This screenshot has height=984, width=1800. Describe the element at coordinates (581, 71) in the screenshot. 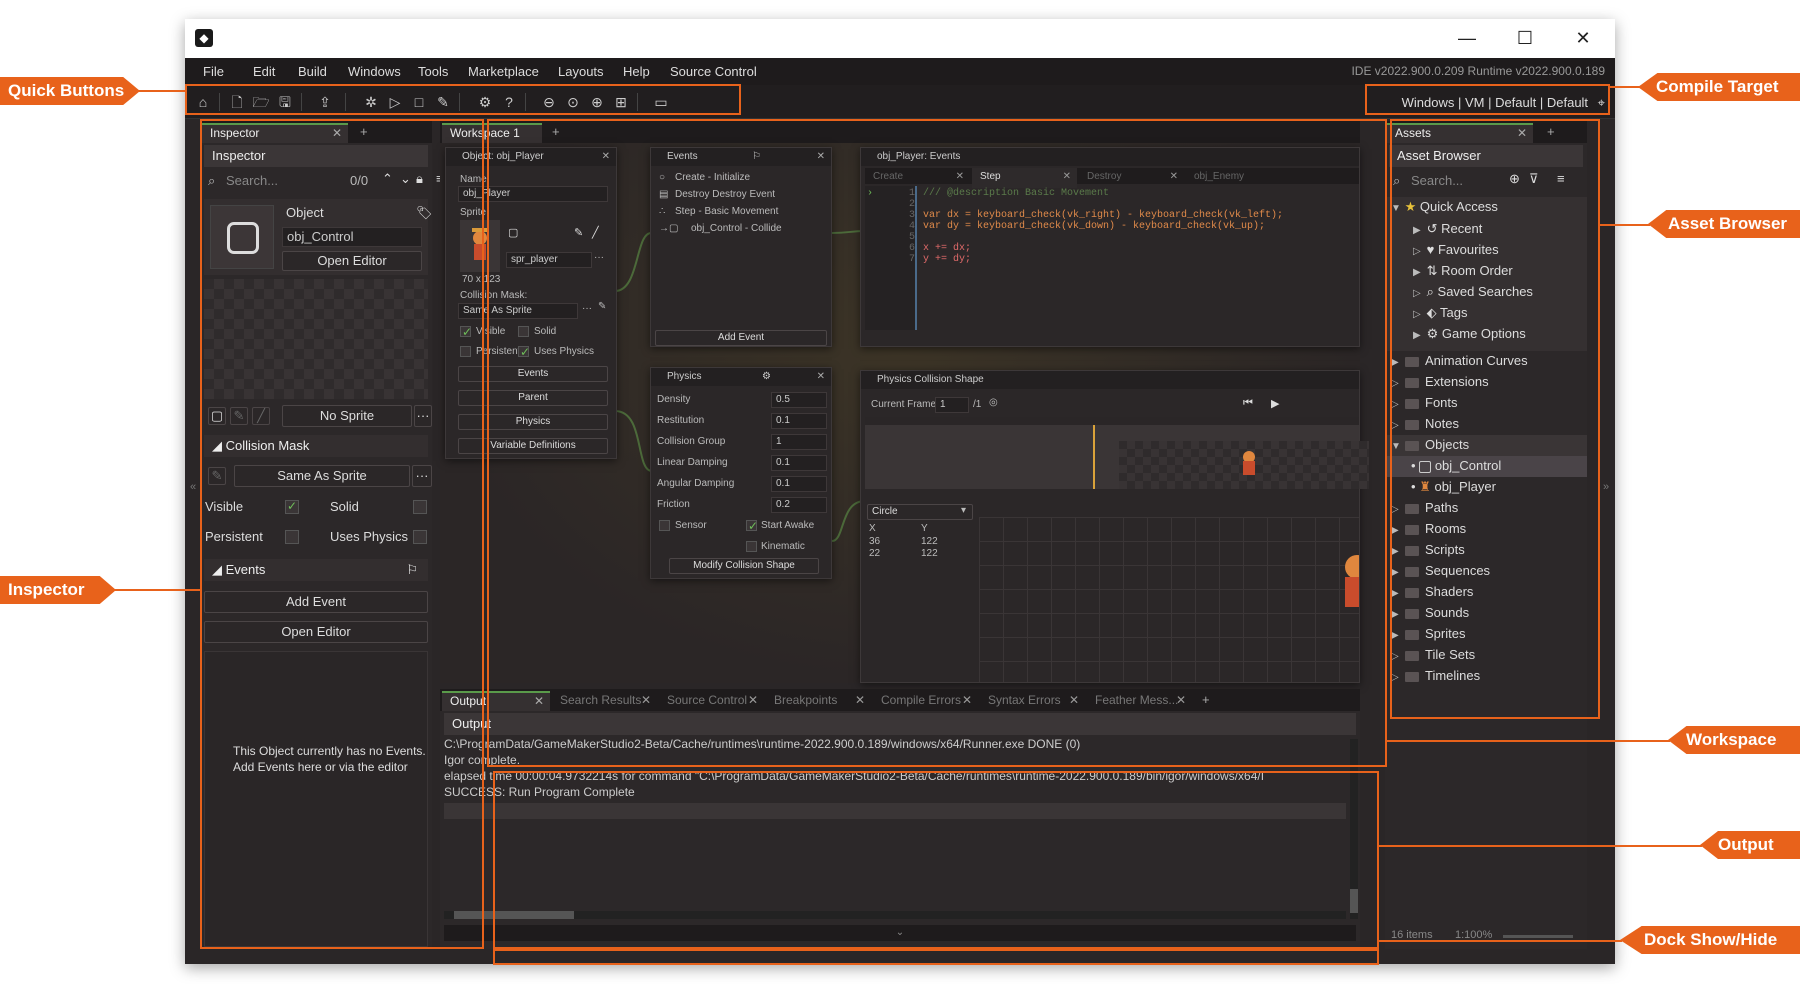

I see `menu-layouts: Layouts` at that location.